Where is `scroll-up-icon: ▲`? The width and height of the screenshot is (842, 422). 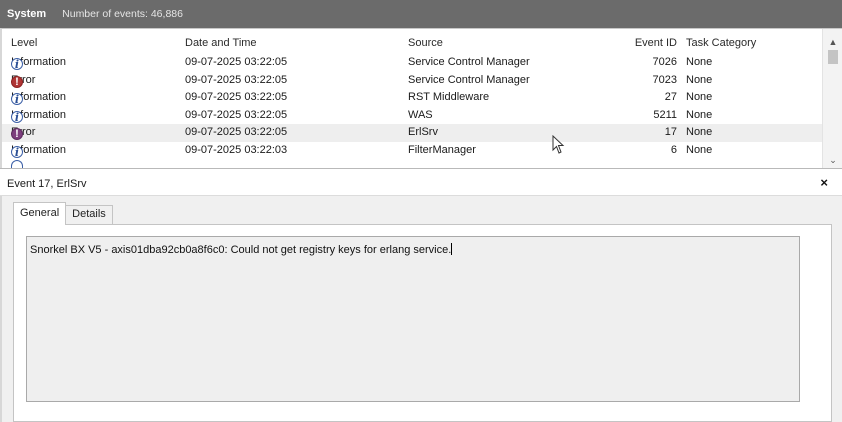 scroll-up-icon: ▲ is located at coordinates (832, 42).